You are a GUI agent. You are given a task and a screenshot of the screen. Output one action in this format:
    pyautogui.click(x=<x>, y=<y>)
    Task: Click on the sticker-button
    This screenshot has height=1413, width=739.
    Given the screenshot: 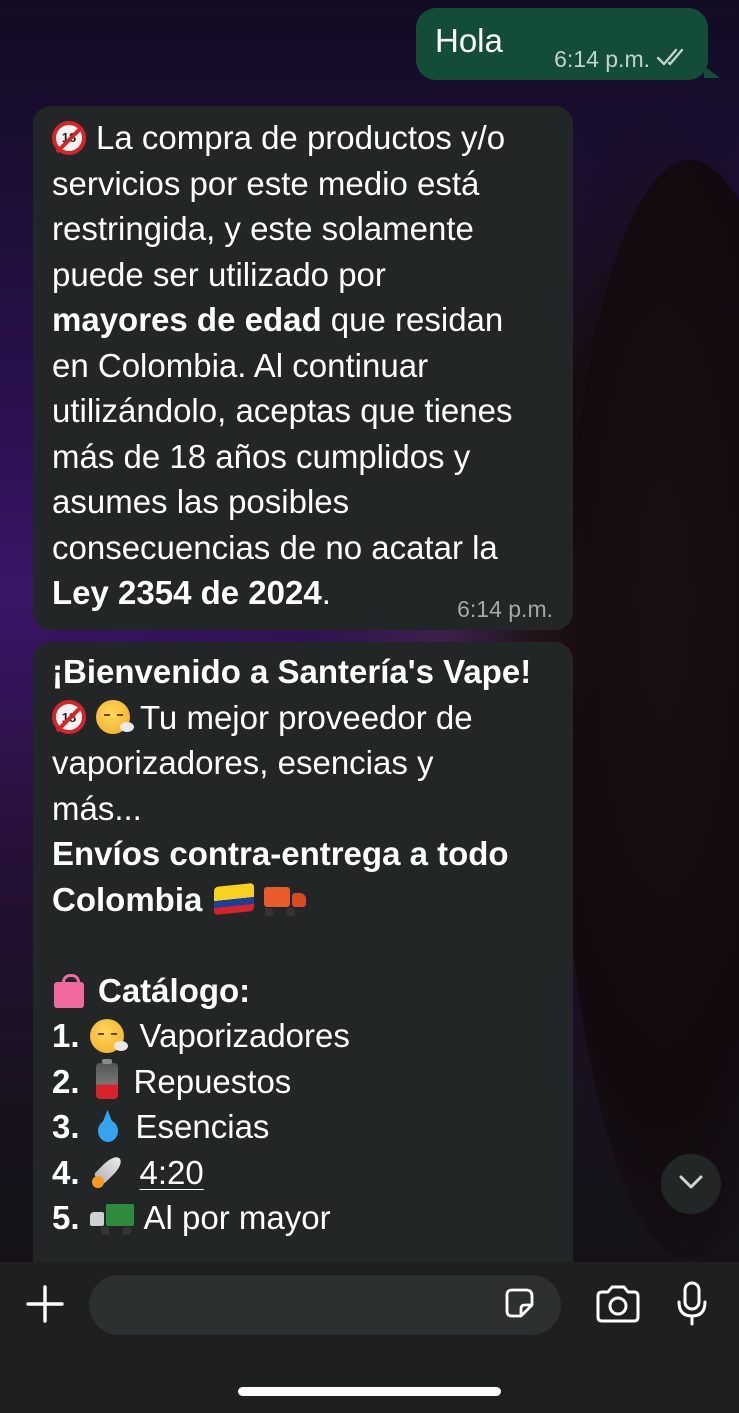 What is the action you would take?
    pyautogui.click(x=519, y=1305)
    